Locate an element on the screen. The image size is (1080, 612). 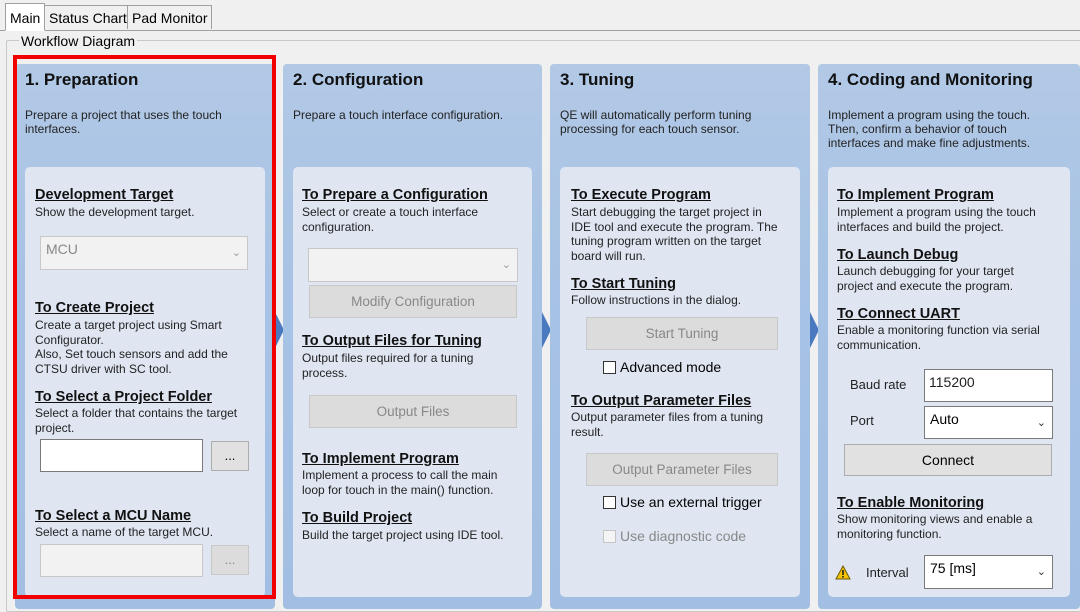
tab-main: Main is located at coordinates (25, 17).